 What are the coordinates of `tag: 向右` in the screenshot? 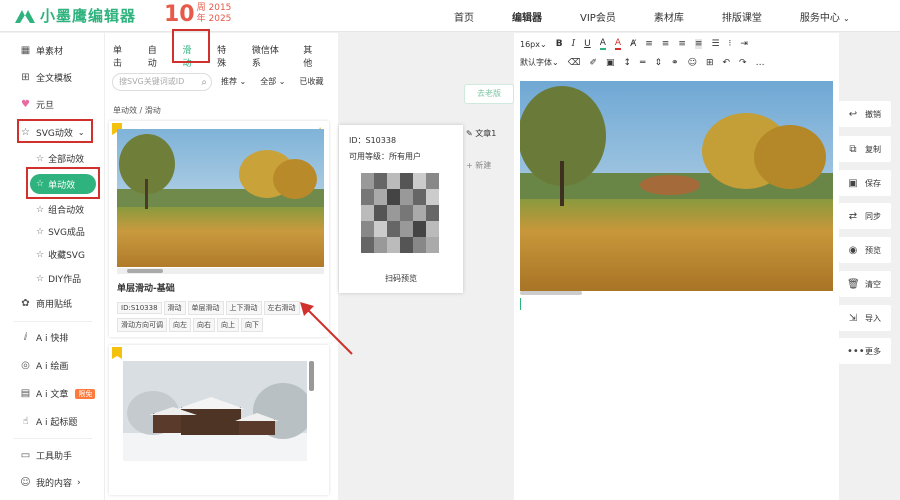 It's located at (204, 325).